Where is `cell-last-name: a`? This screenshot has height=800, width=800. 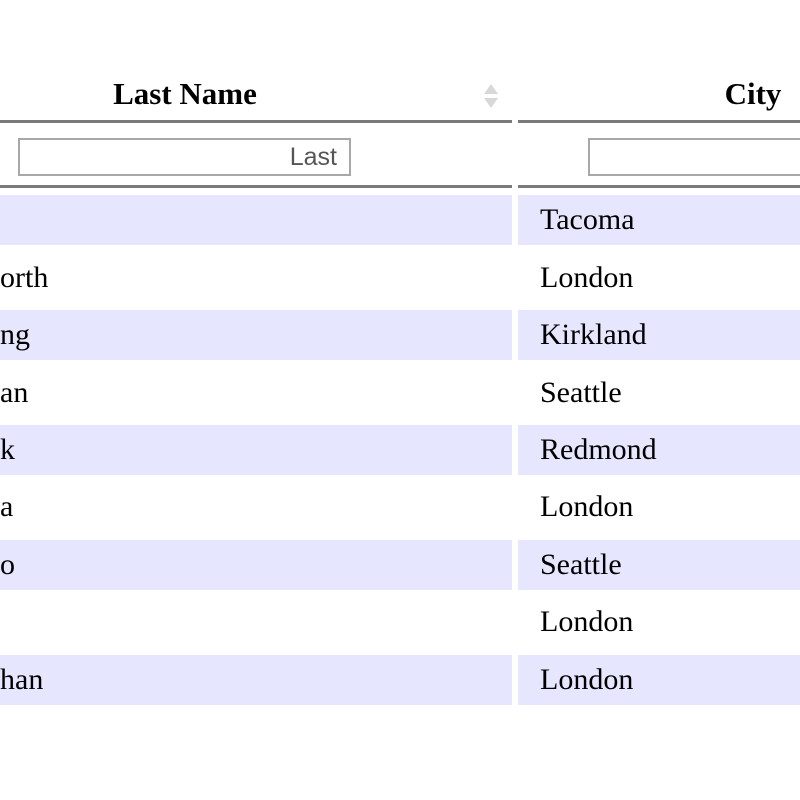
cell-last-name: a is located at coordinates (256, 507).